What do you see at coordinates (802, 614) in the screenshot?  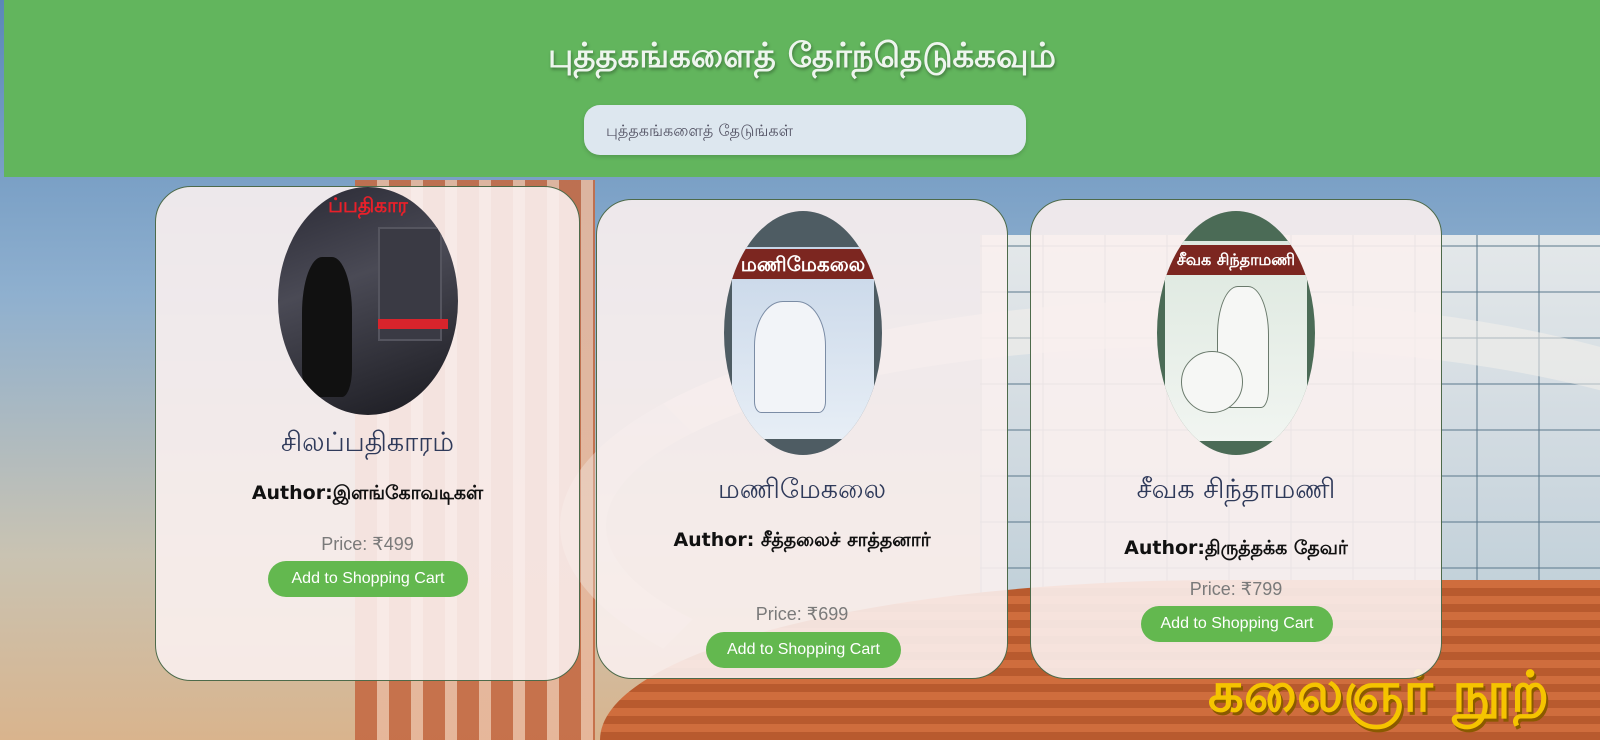 I see `book-price: Price: ₹699` at bounding box center [802, 614].